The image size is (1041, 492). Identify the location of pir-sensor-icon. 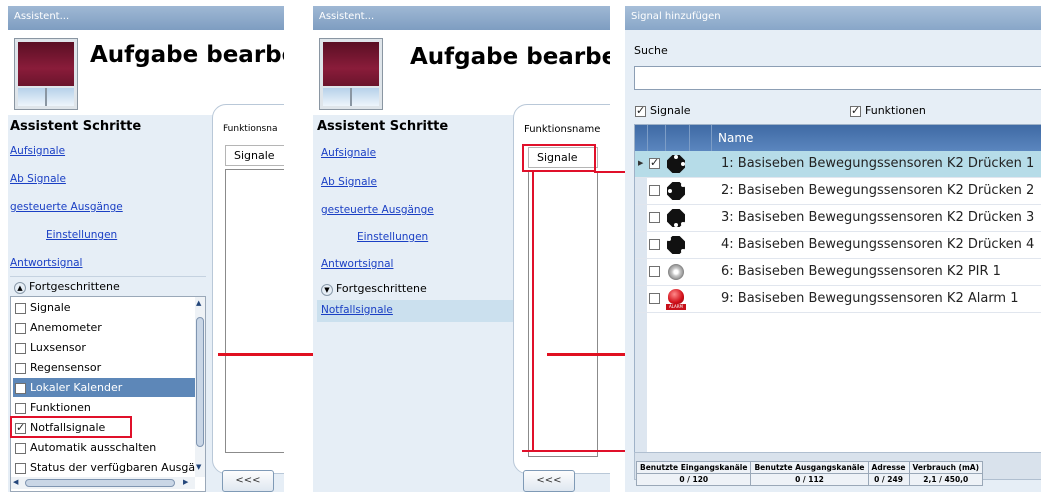
(676, 272).